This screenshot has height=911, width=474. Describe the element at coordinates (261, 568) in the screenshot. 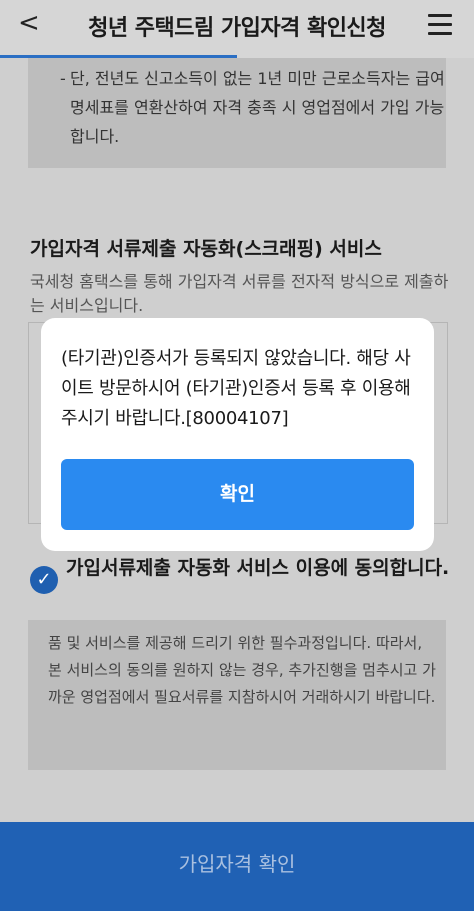

I see `agree-label: 가입서류제출 자동화 서비스 이용에 동의합니다.` at that location.